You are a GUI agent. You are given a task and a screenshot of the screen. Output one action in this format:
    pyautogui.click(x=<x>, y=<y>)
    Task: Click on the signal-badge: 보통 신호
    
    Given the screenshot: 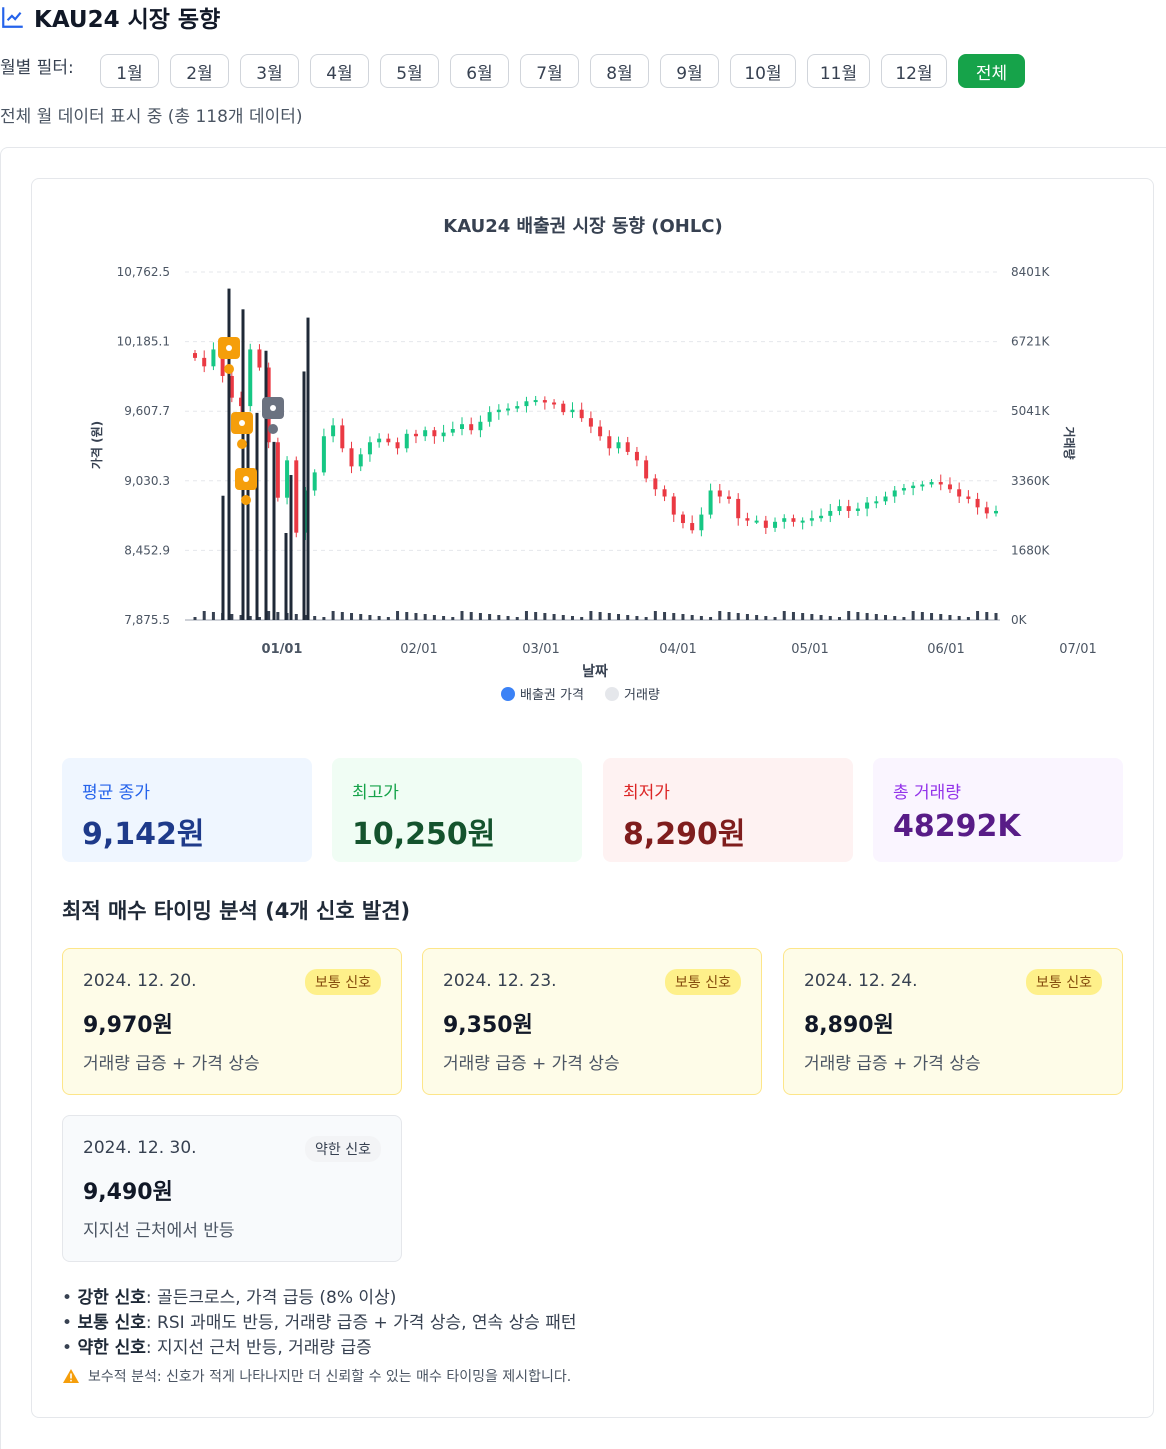 What is the action you would take?
    pyautogui.click(x=1064, y=982)
    